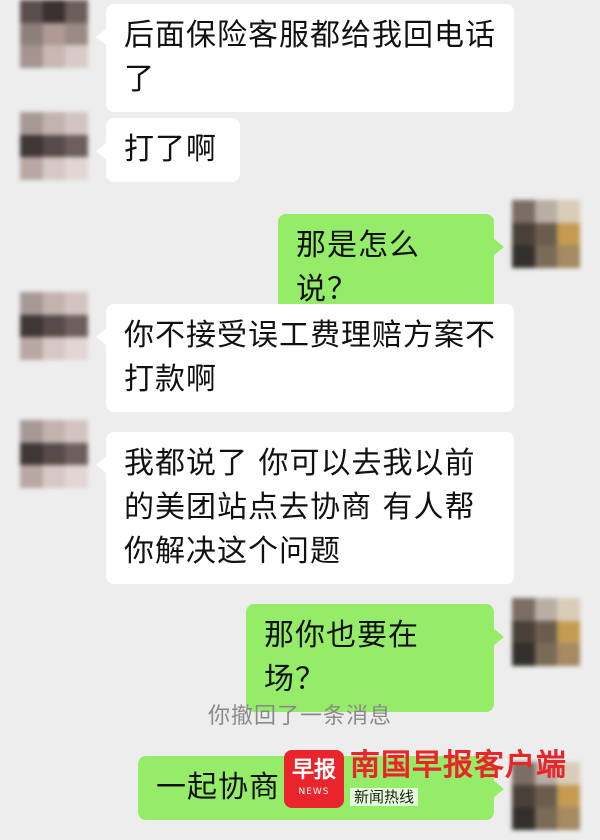 The height and width of the screenshot is (840, 600). Describe the element at coordinates (305, 508) in the screenshot. I see `message-bubble-incoming: 我都说了 你可以去我以前的美团站点去协商 有人帮你解决这个问题` at that location.